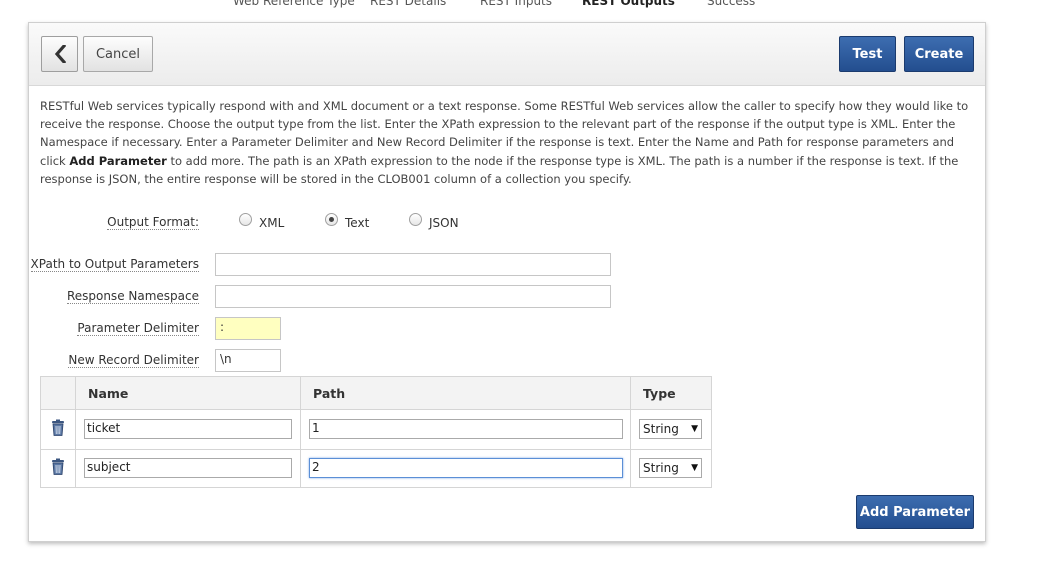 The width and height of the screenshot is (1055, 576). Describe the element at coordinates (466, 429) in the screenshot. I see `param-path-input: 1` at that location.